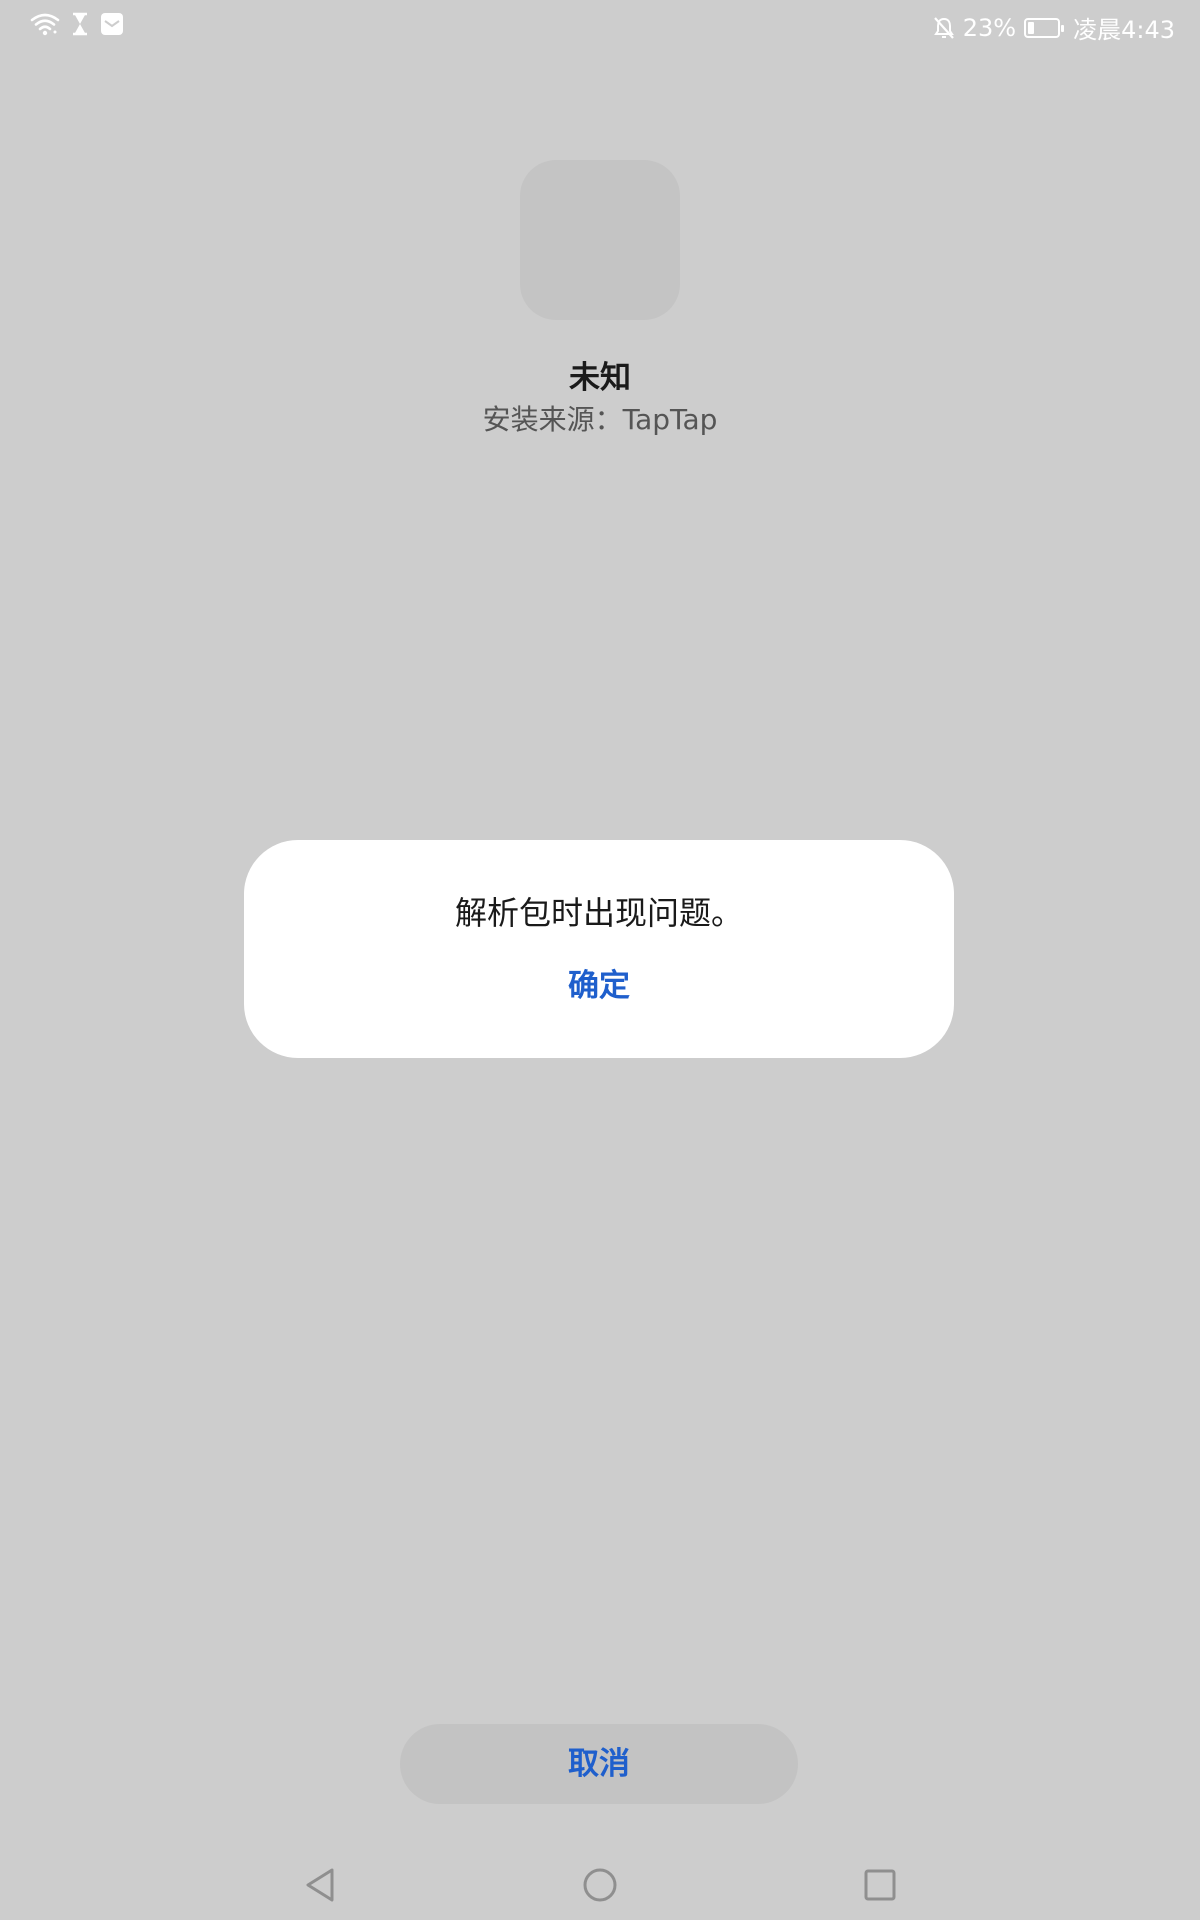 The height and width of the screenshot is (1920, 1200). I want to click on dialog-message: 解析包时出现问题。, so click(598, 913).